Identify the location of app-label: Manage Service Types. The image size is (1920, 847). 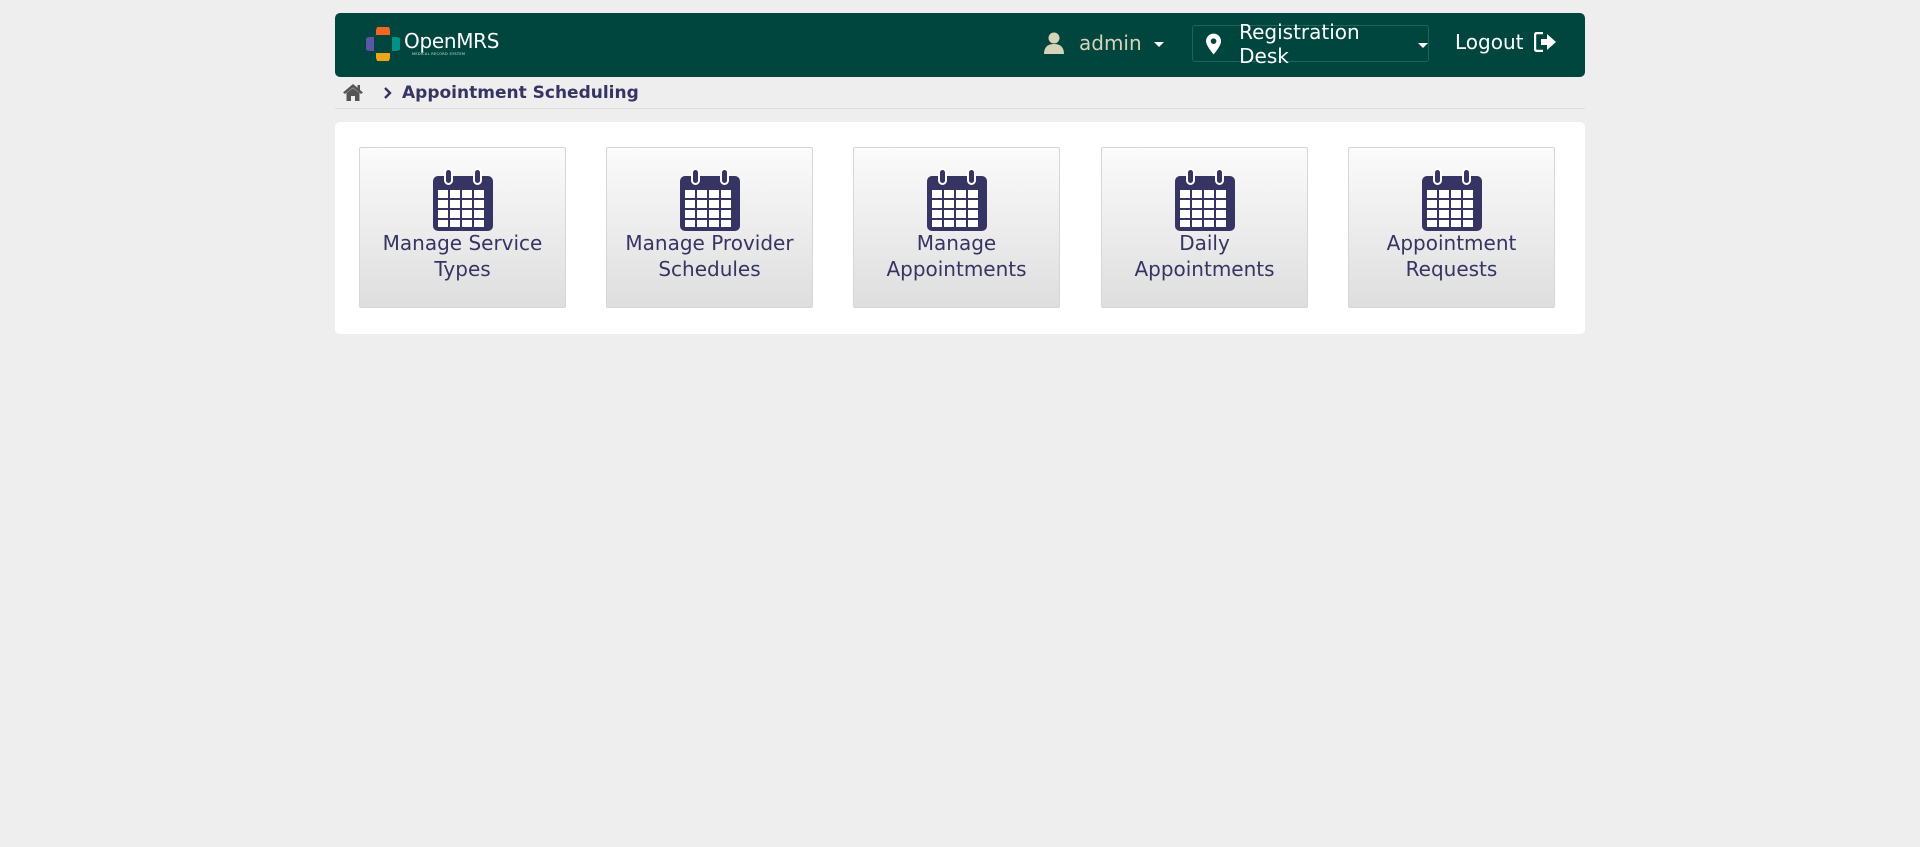
(462, 256).